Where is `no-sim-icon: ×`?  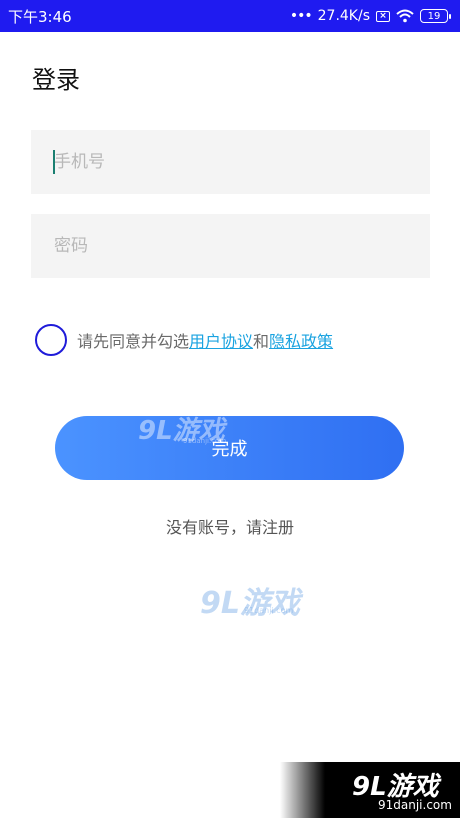 no-sim-icon: × is located at coordinates (383, 16).